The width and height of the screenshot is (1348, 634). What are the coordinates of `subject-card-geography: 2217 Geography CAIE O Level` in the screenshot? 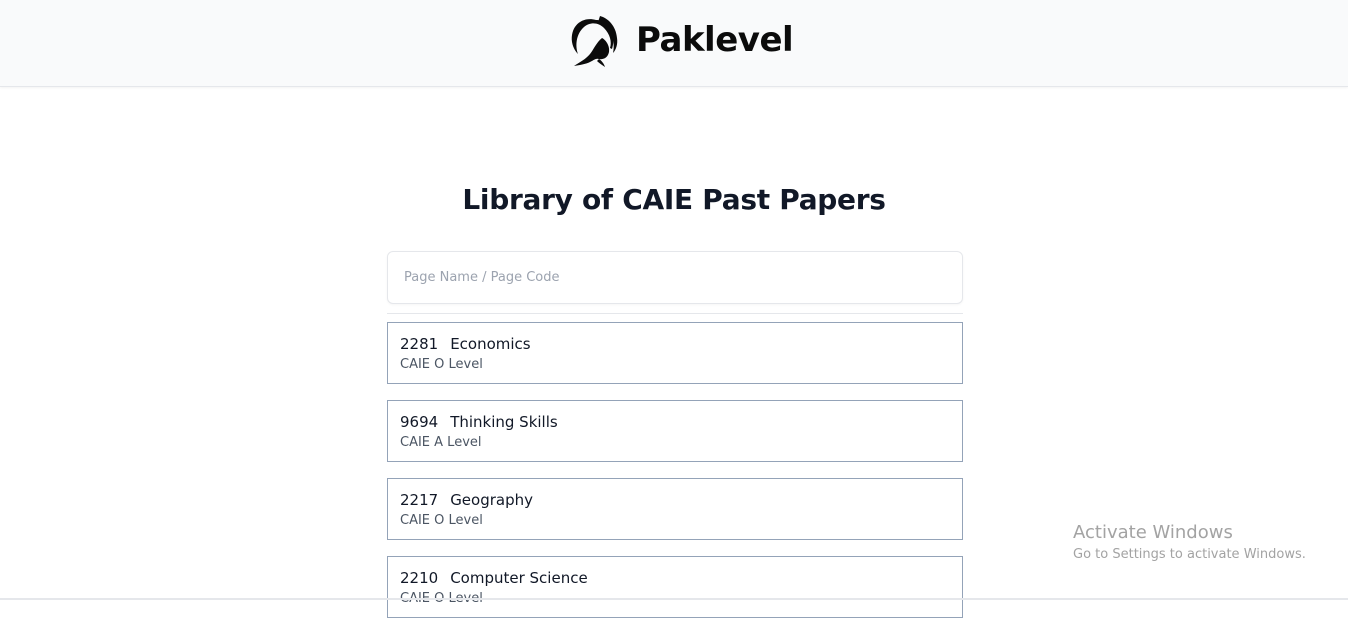 It's located at (675, 509).